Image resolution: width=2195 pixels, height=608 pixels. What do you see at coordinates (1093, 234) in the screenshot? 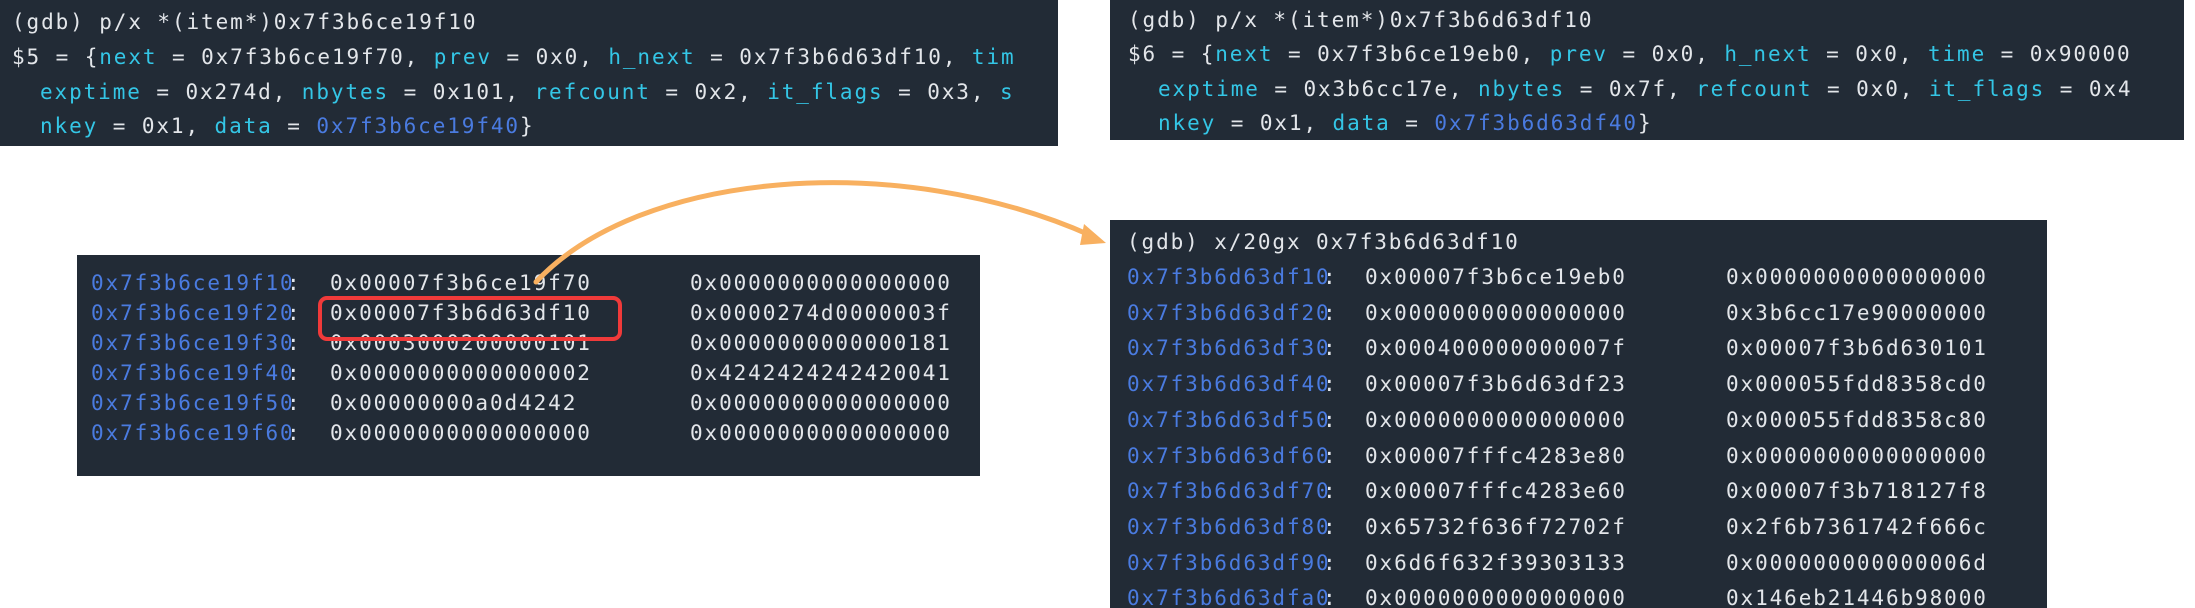
I see `arrow-head-icon` at bounding box center [1093, 234].